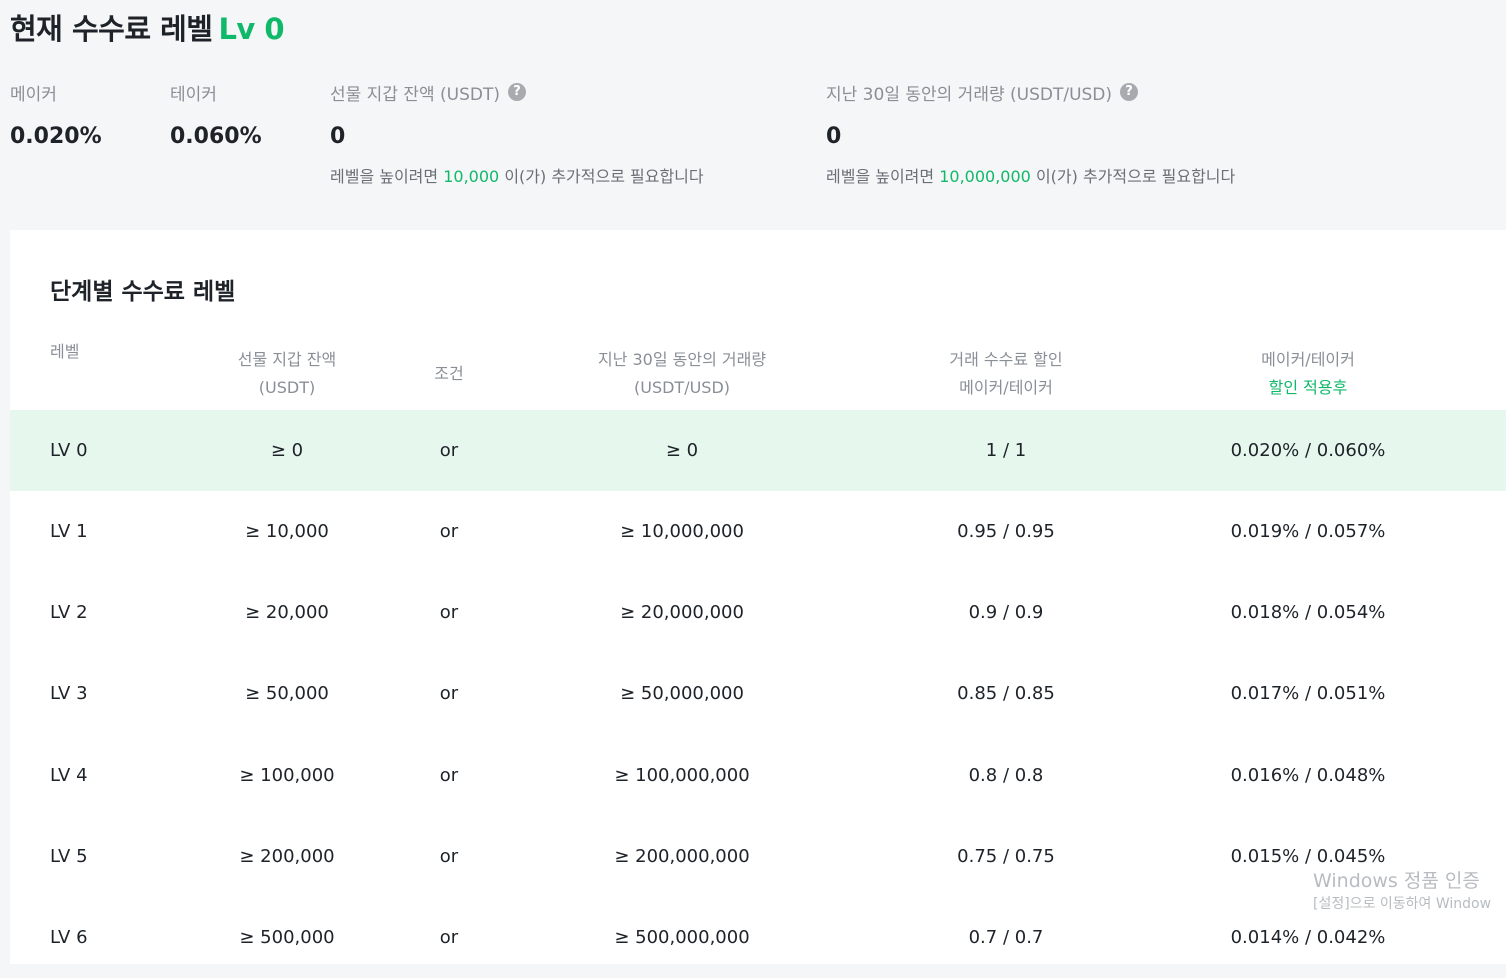 The image size is (1506, 978). Describe the element at coordinates (56, 115) in the screenshot. I see `maker-stat: 메이커 0.020%` at that location.